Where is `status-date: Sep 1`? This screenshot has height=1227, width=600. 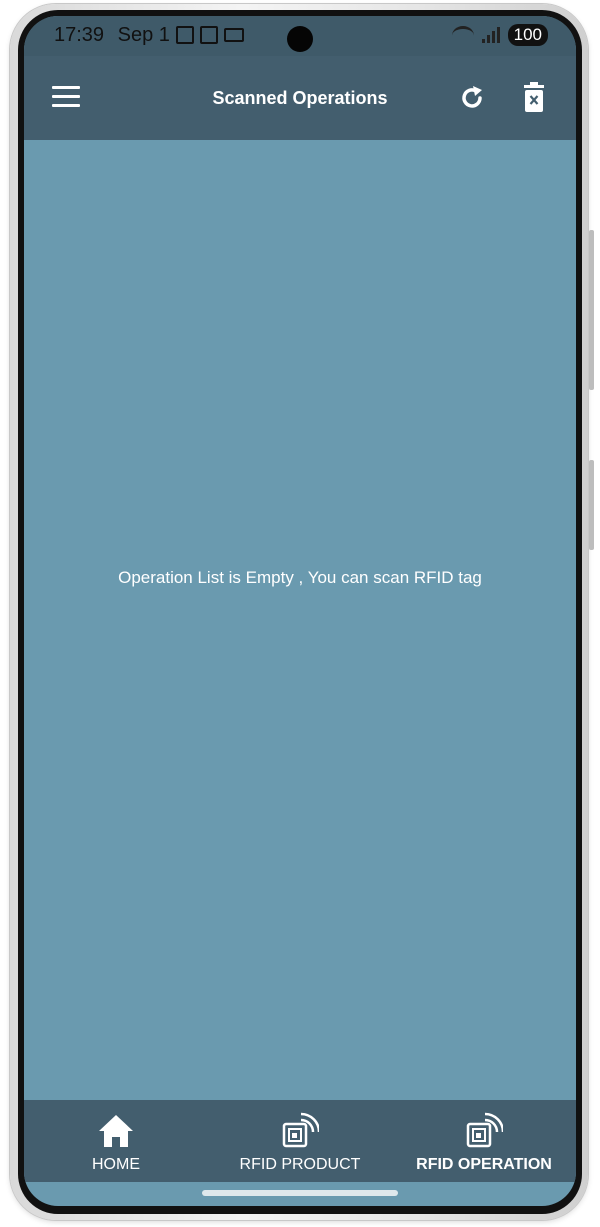
status-date: Sep 1 is located at coordinates (143, 35).